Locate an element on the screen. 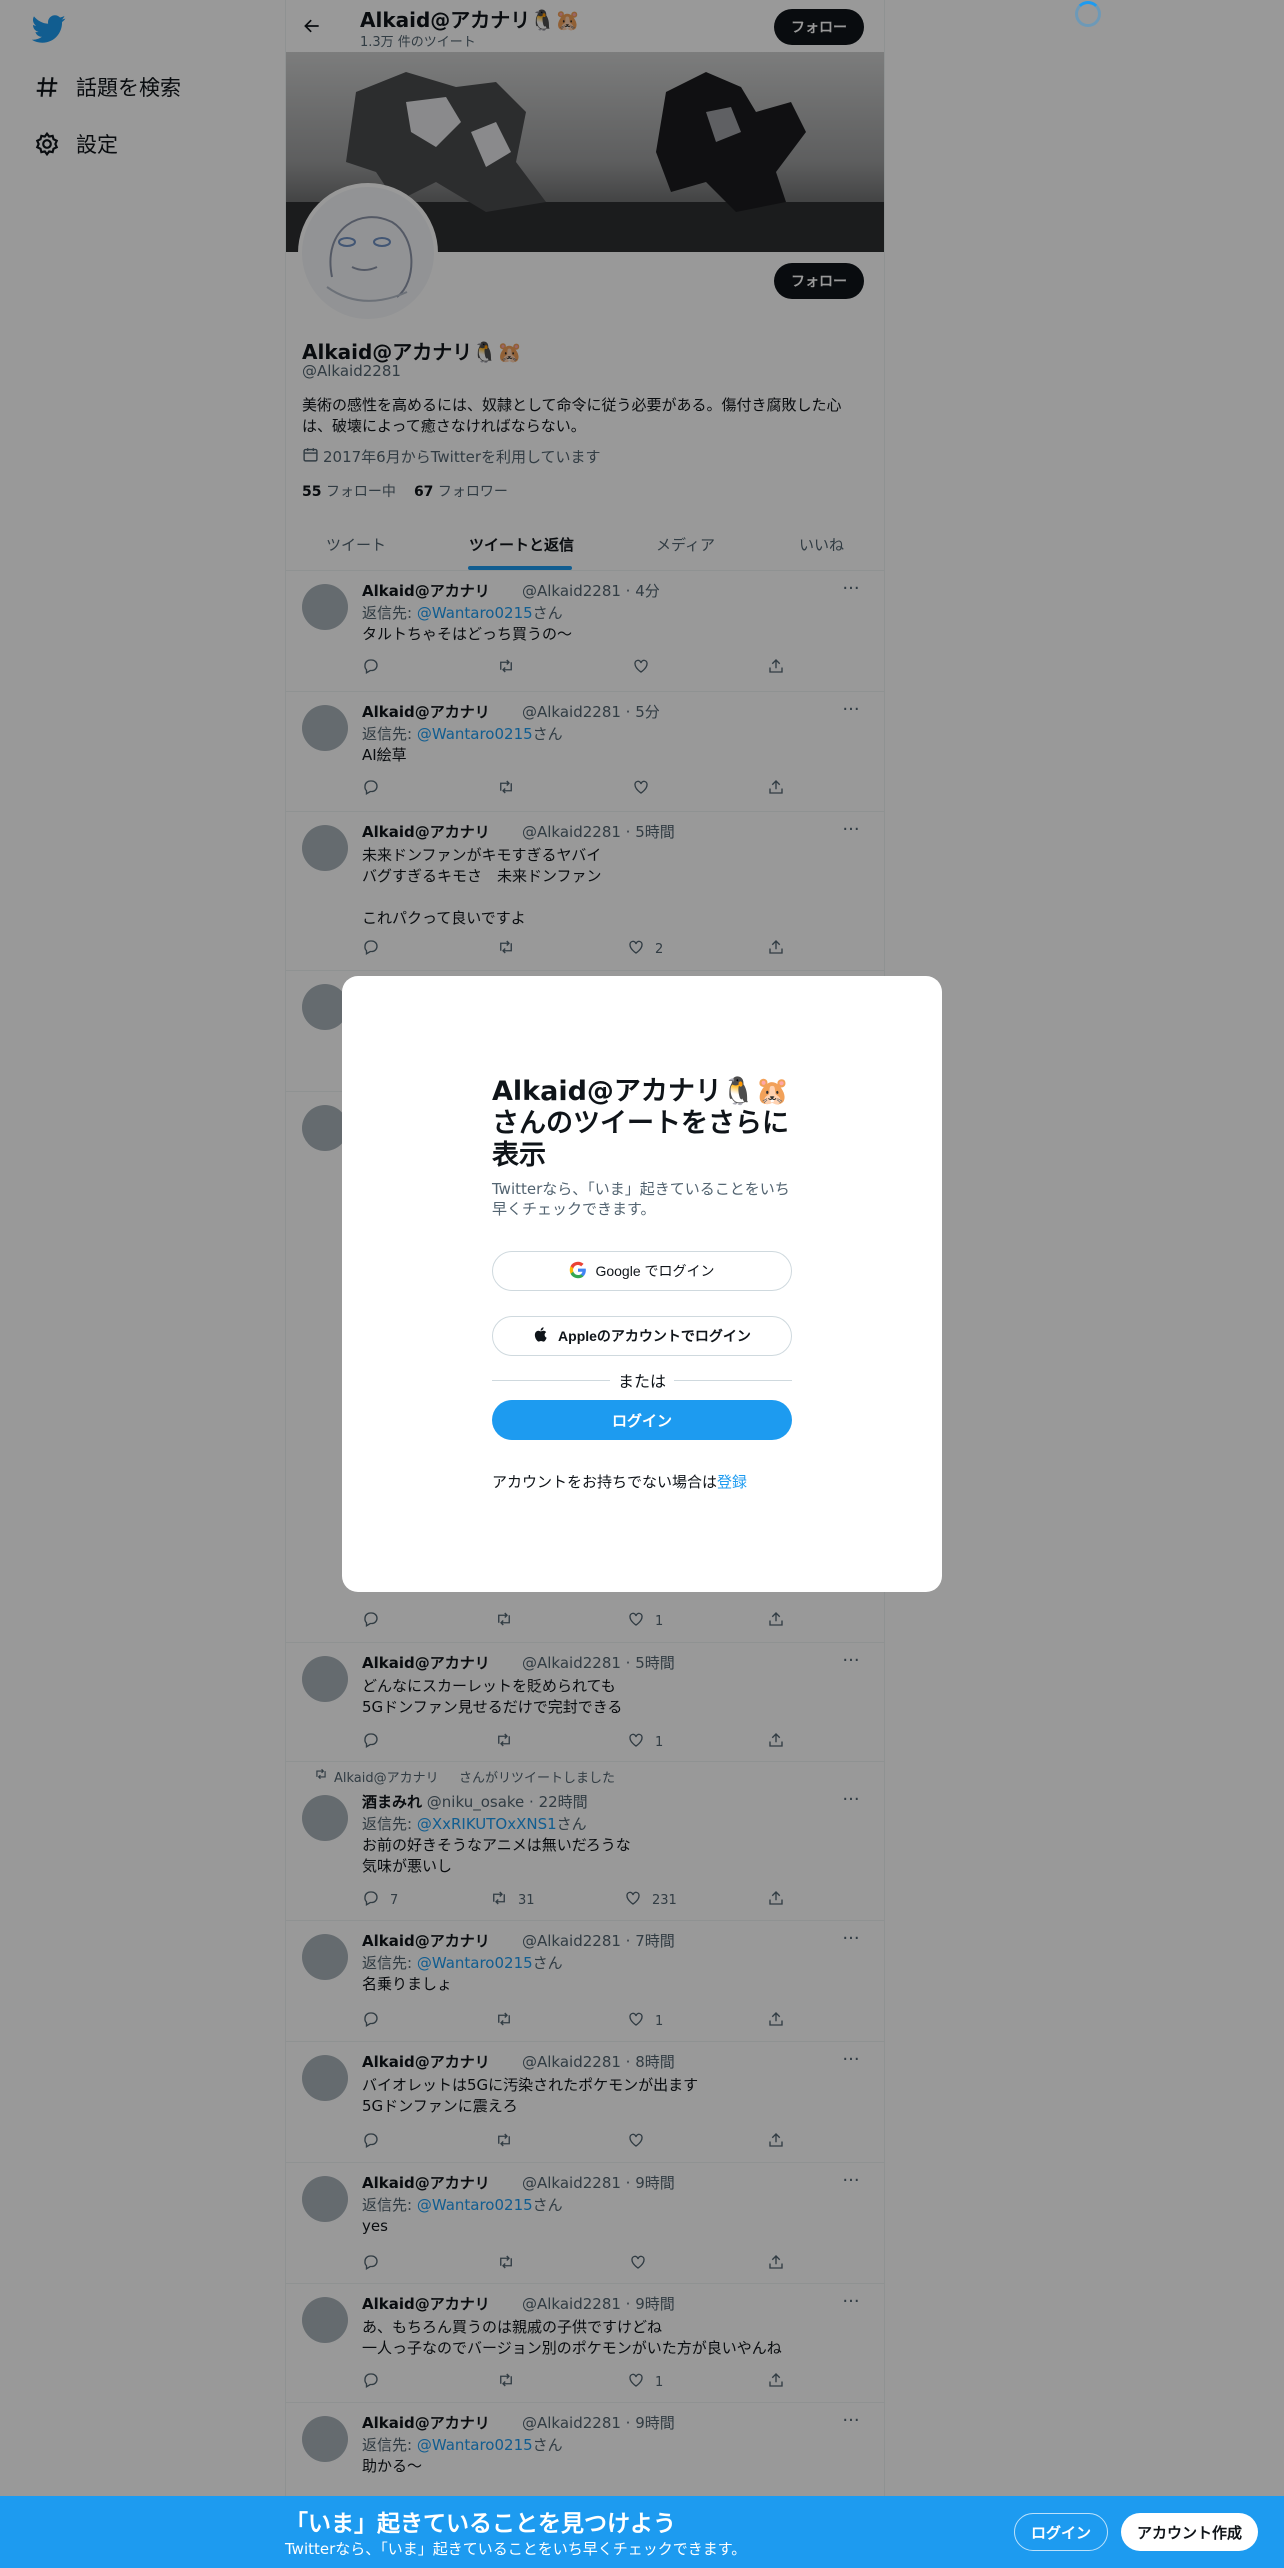 This screenshot has height=2568, width=1284. bottom-login-button: ログイン is located at coordinates (1061, 2532).